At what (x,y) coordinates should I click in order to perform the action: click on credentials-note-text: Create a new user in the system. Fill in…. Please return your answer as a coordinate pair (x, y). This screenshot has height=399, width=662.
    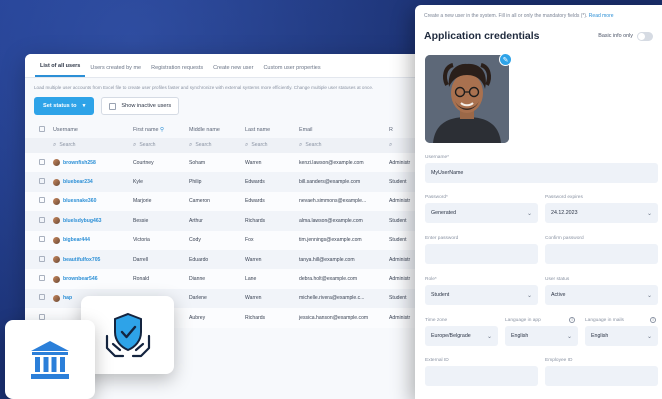
    Looking at the image, I should click on (506, 16).